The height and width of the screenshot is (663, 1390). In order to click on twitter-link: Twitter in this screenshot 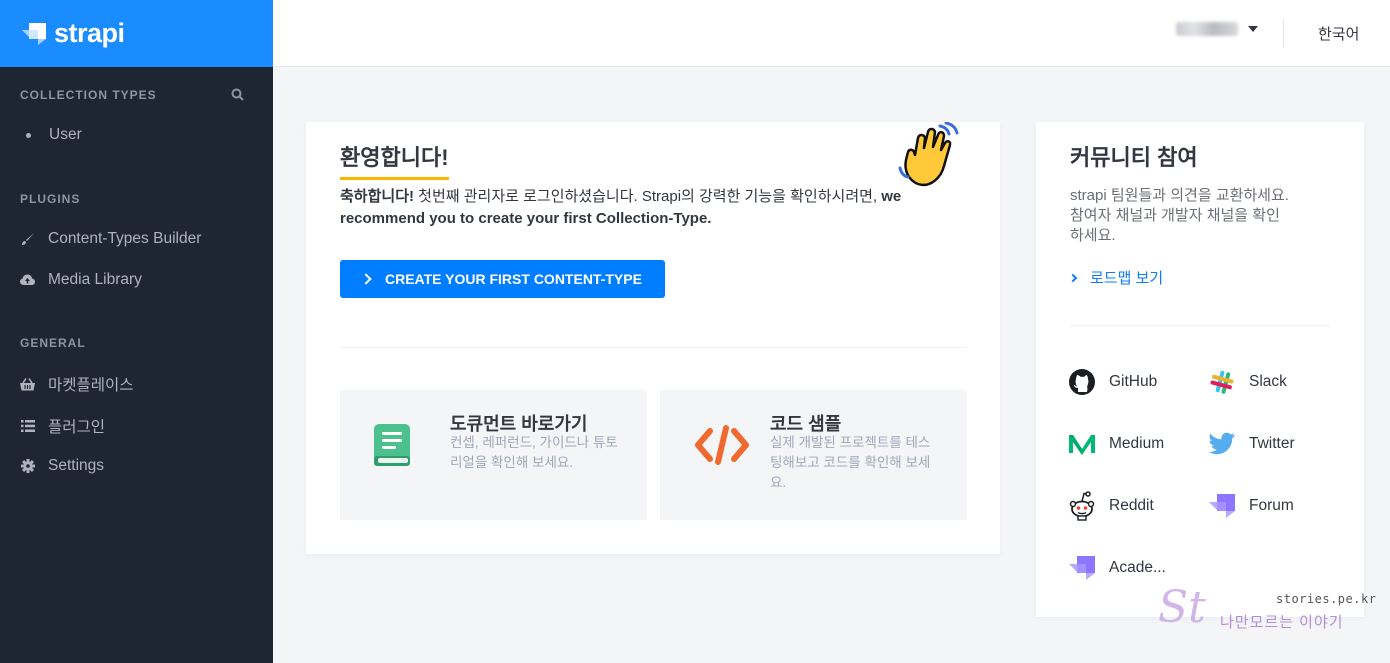, I will do `click(1251, 444)`.